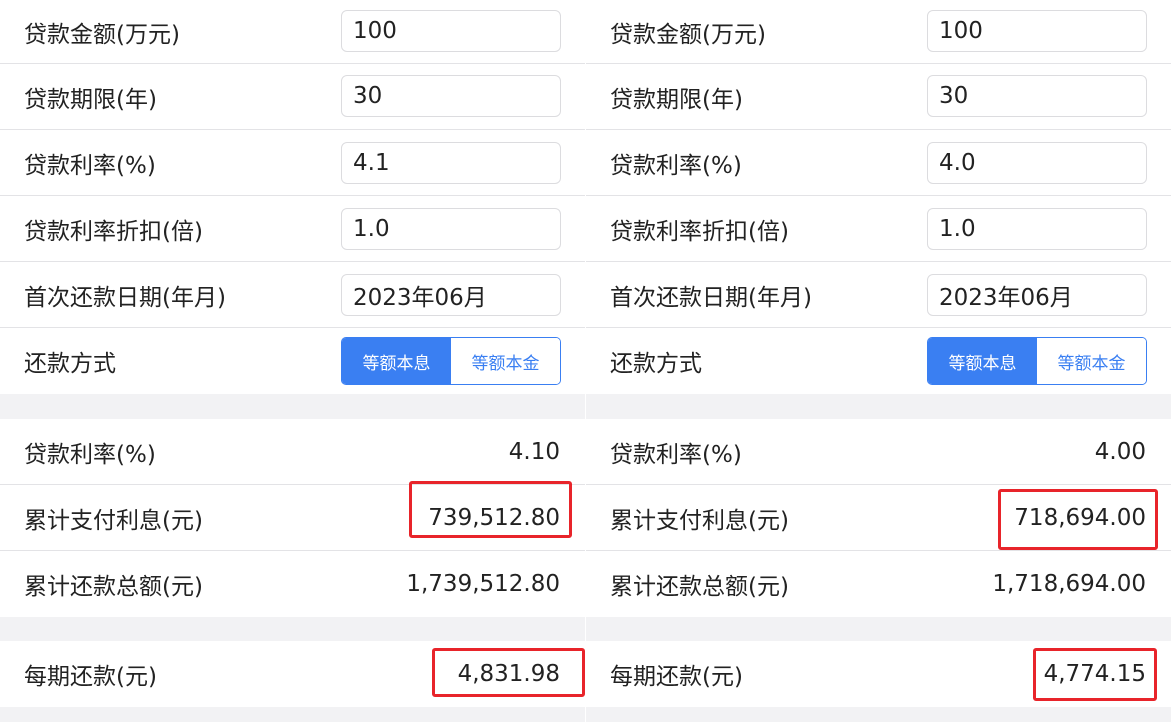 The image size is (1171, 722). I want to click on monthly-payment-row: 每期还款(元) 4,831.98, so click(292, 674).